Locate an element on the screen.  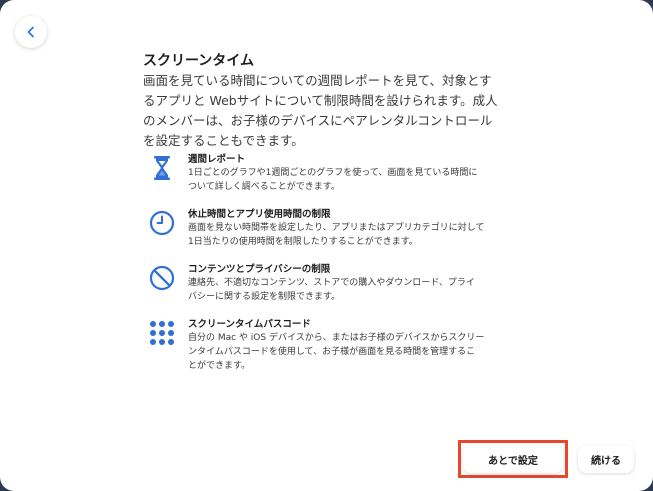
feature-body-line: 1日当たりの使用時間を制限したりすることができます。 is located at coordinates (303, 242).